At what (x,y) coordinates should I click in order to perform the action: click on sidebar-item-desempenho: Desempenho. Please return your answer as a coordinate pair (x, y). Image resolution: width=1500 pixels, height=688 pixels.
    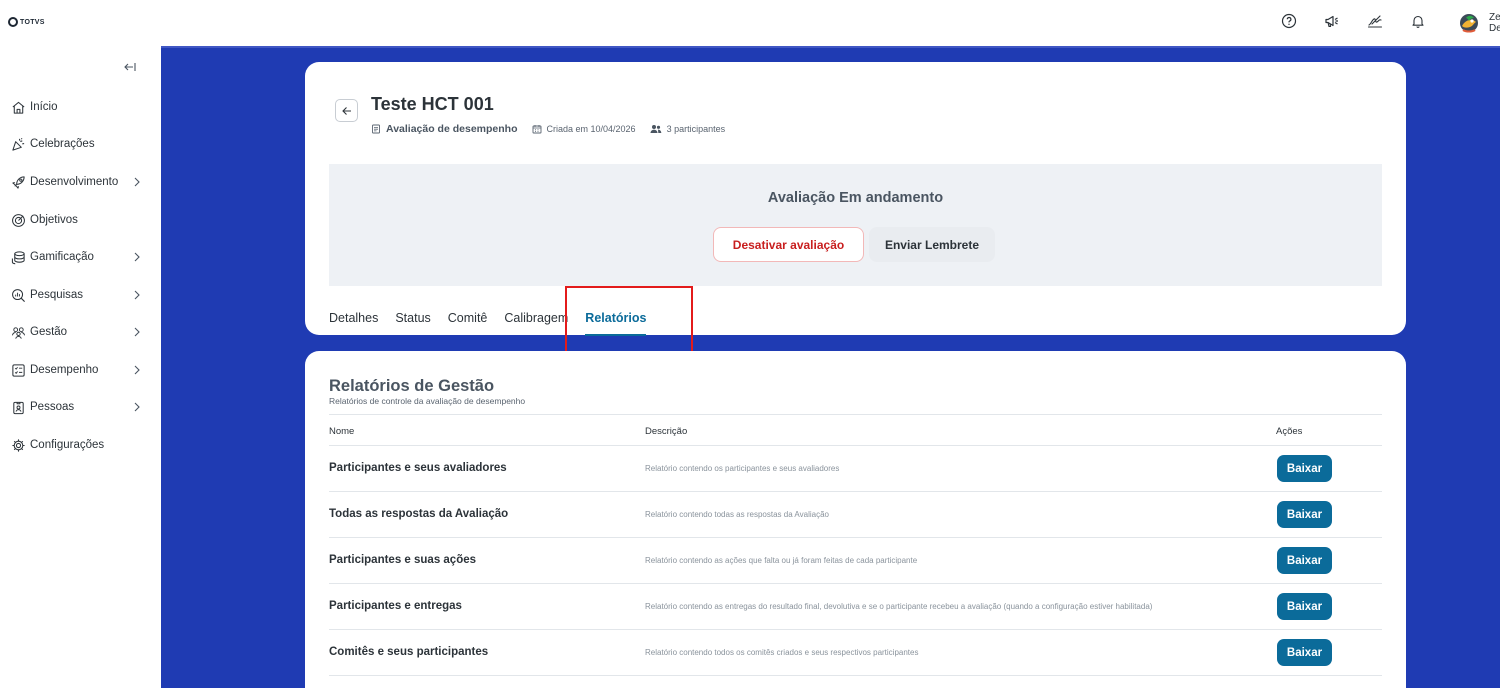
    Looking at the image, I should click on (80, 370).